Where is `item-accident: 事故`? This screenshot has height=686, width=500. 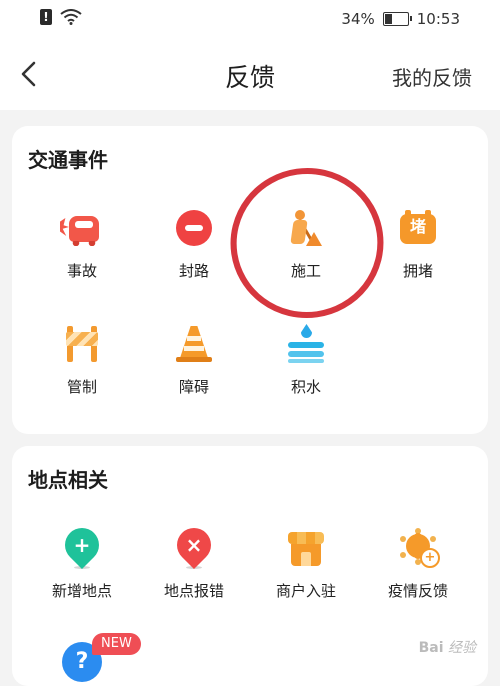 item-accident: 事故 is located at coordinates (82, 244).